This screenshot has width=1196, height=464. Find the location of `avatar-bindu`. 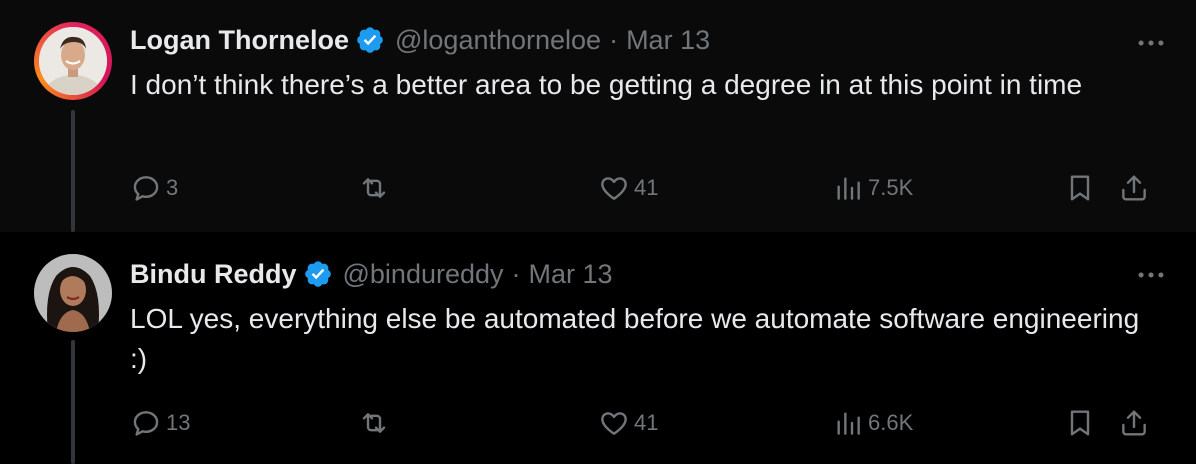

avatar-bindu is located at coordinates (73, 293).